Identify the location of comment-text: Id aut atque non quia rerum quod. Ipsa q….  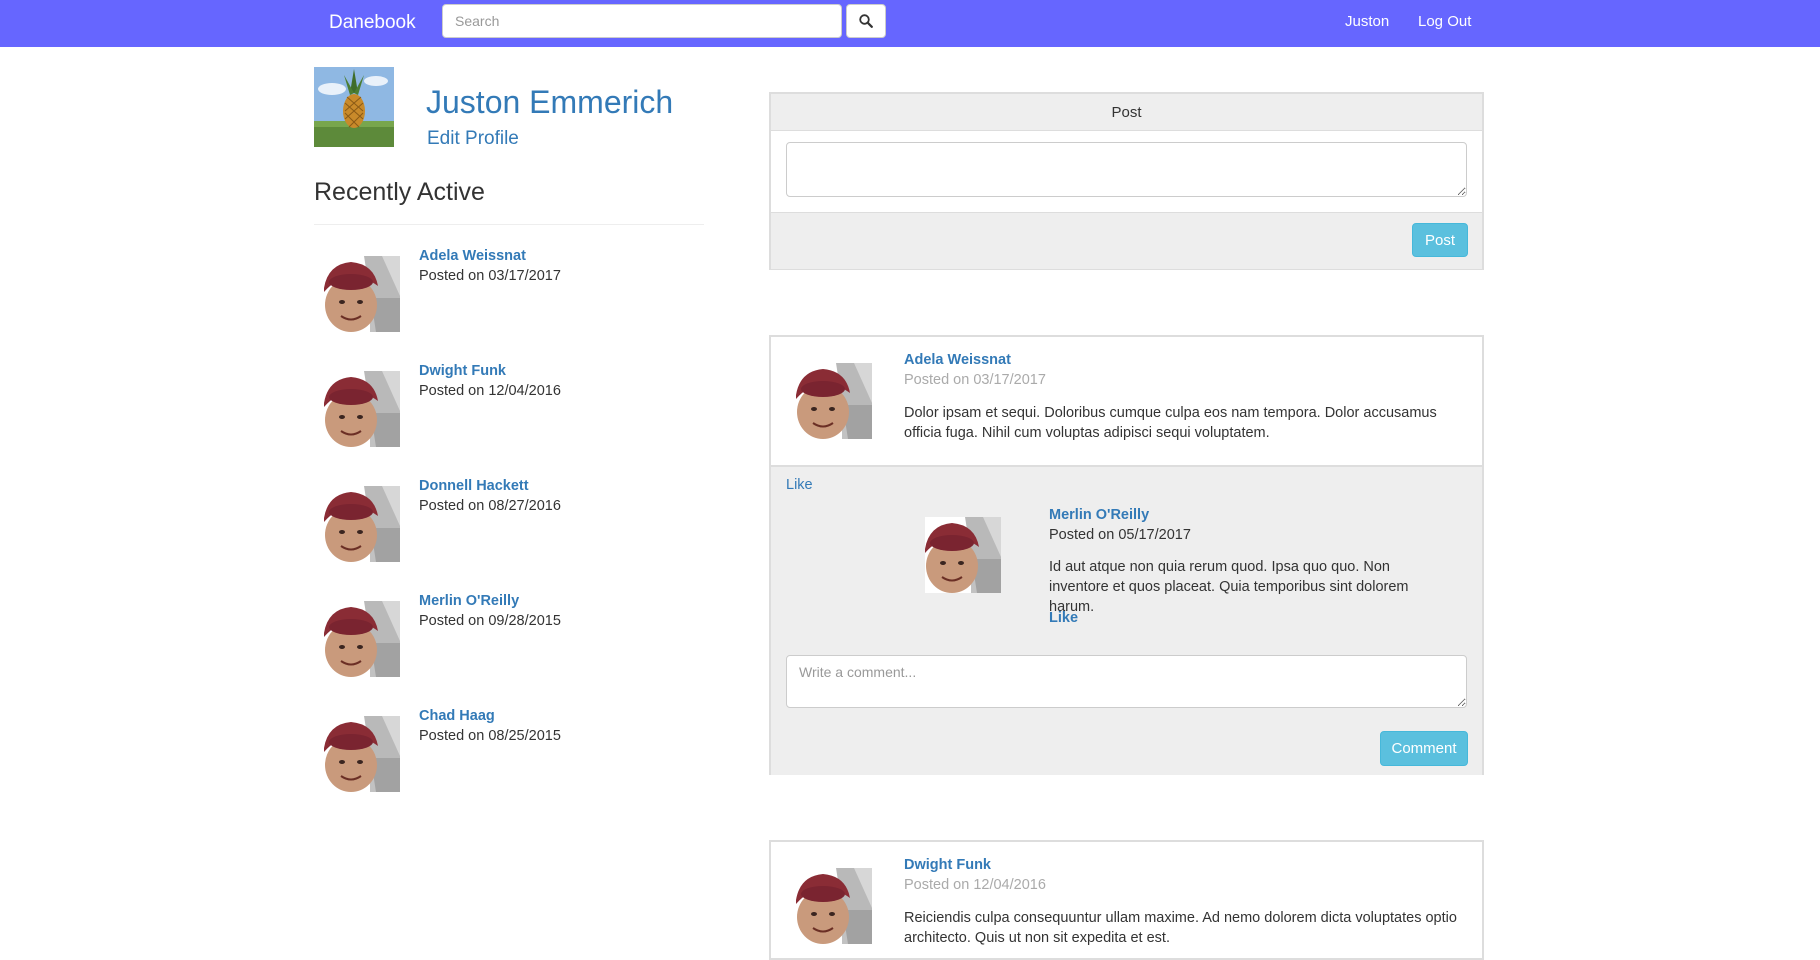
(1229, 587).